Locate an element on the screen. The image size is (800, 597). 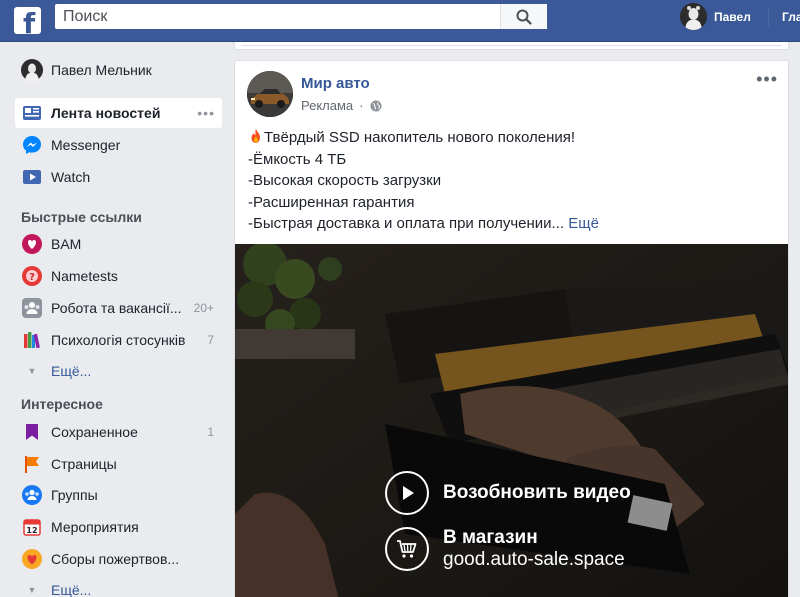
group-icon is located at coordinates (32, 308).